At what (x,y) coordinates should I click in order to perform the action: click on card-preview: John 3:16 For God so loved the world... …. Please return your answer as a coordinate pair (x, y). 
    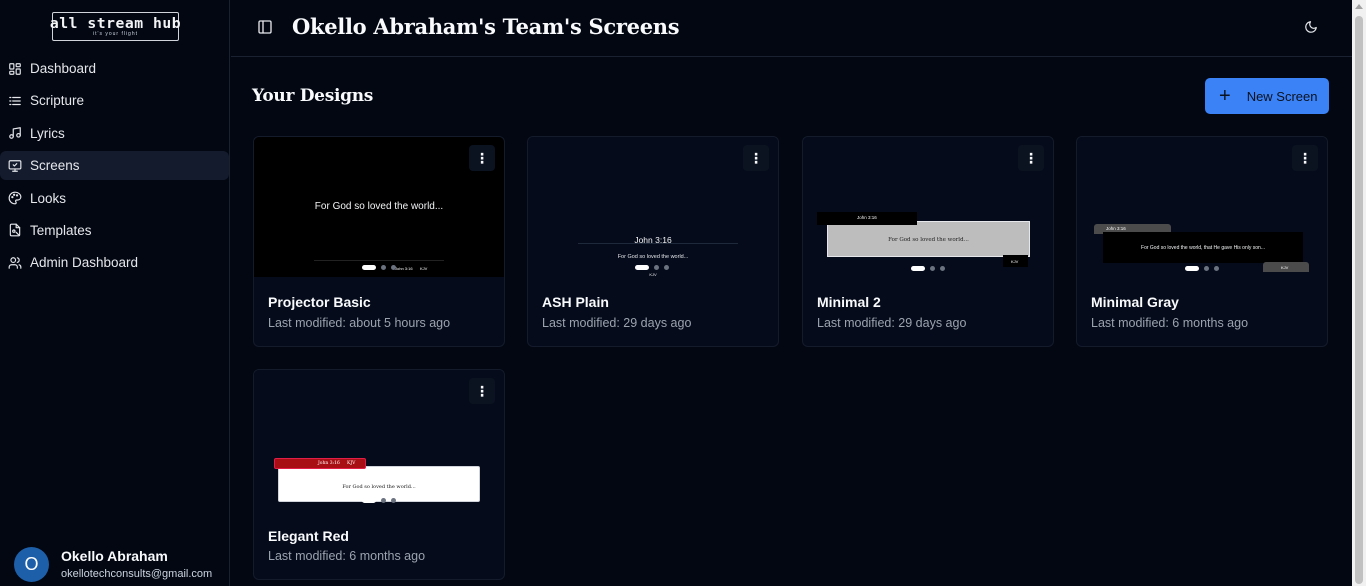
    Looking at the image, I should click on (653, 207).